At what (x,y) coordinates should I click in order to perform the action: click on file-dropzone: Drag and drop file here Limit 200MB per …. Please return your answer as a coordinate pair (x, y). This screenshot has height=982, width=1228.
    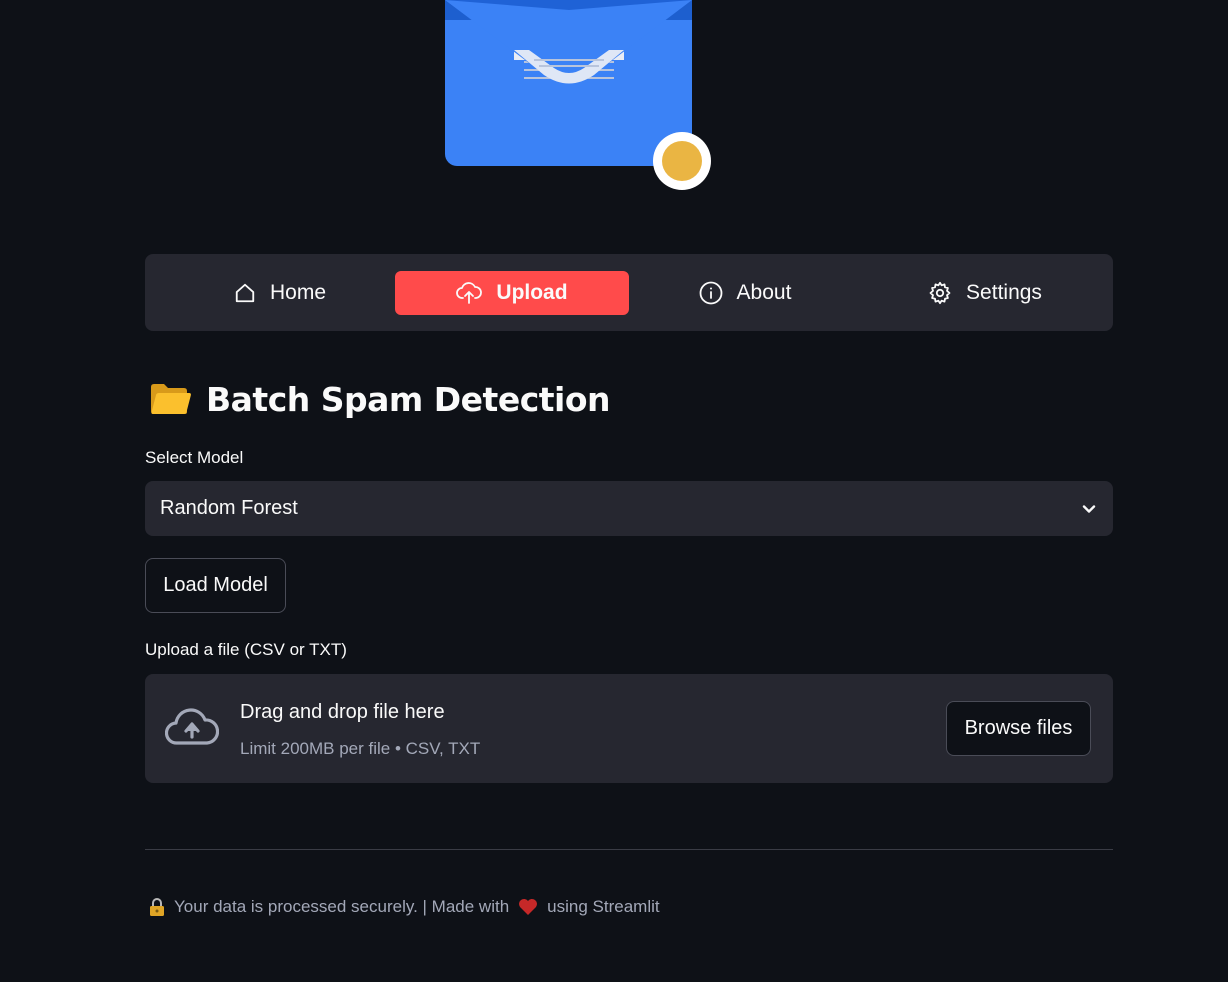
    Looking at the image, I should click on (629, 728).